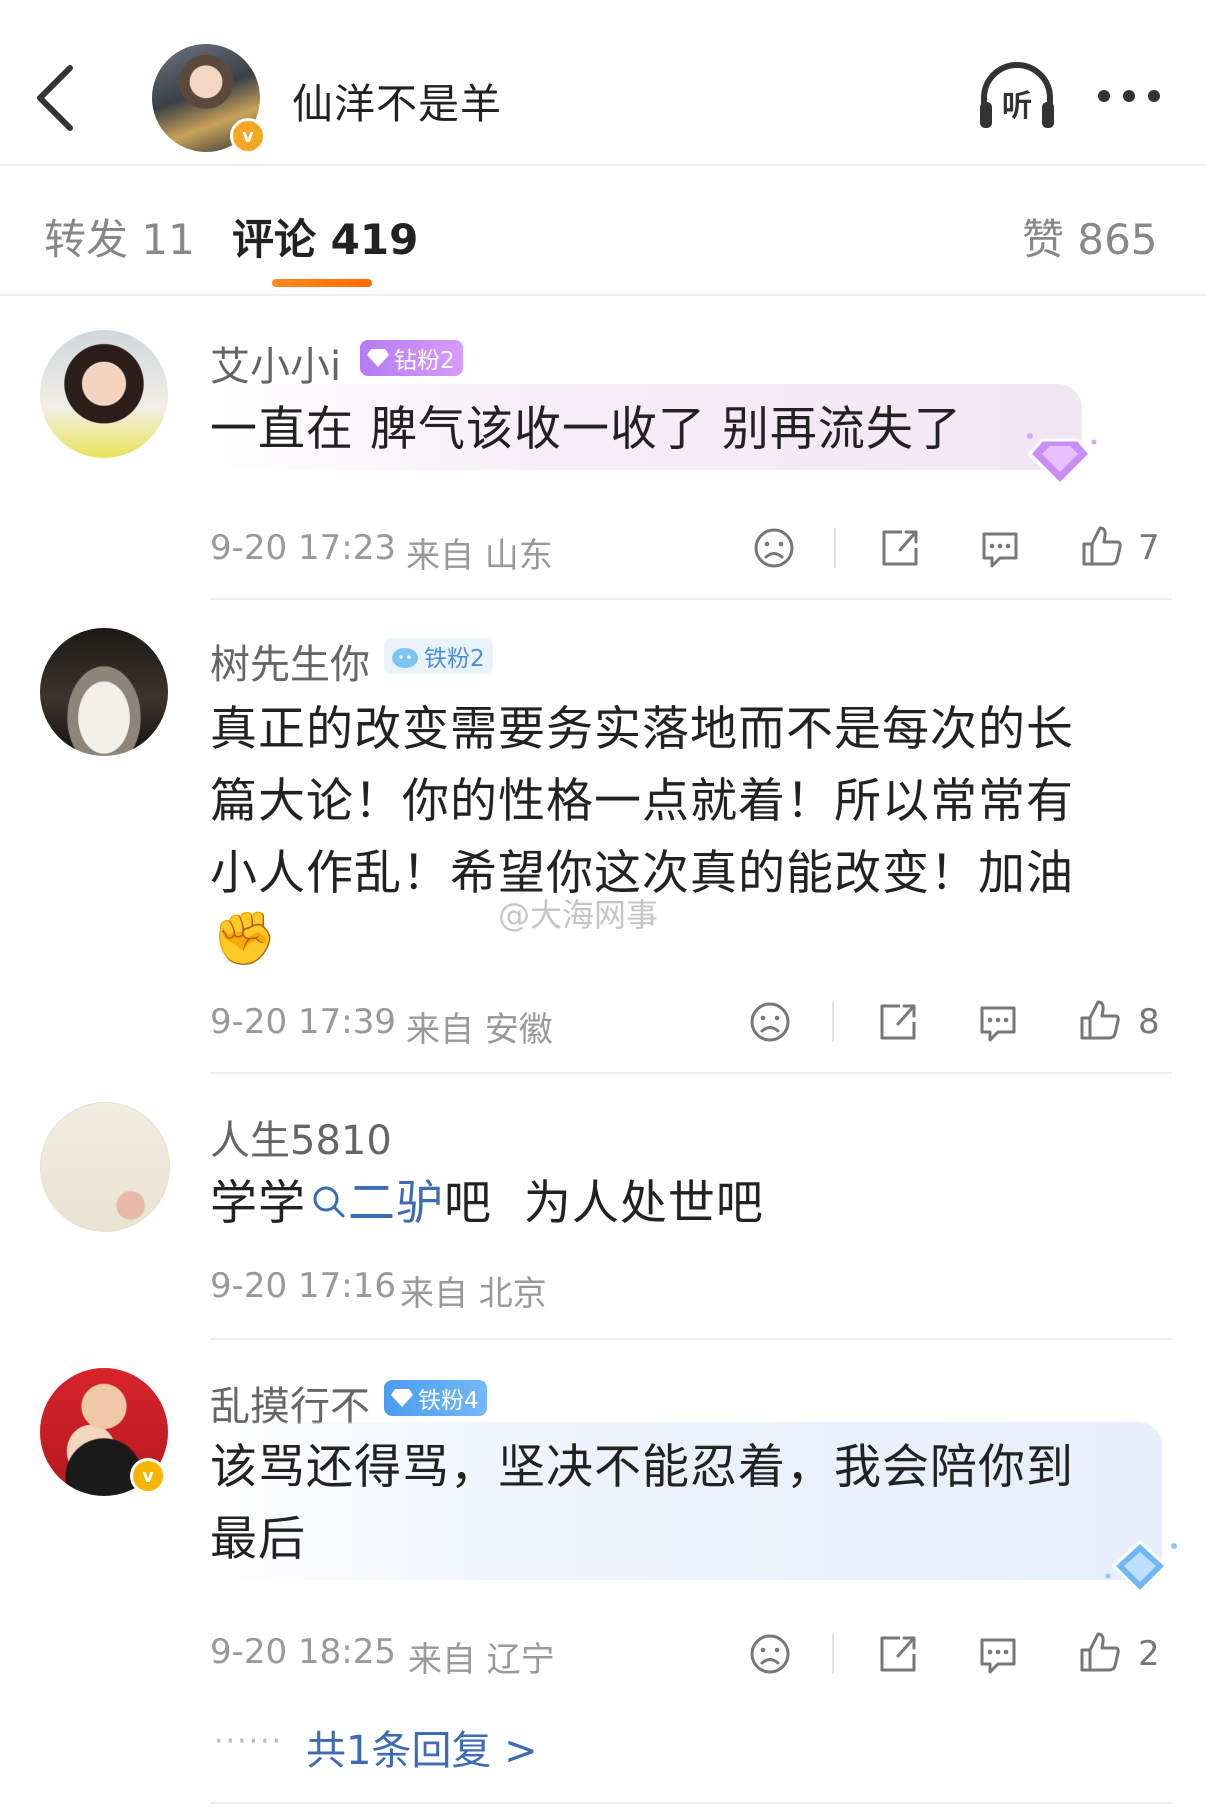 This screenshot has height=1811, width=1206. I want to click on comment-text-line: 篇大论！你的性格一点就着！所以常常有, so click(642, 801).